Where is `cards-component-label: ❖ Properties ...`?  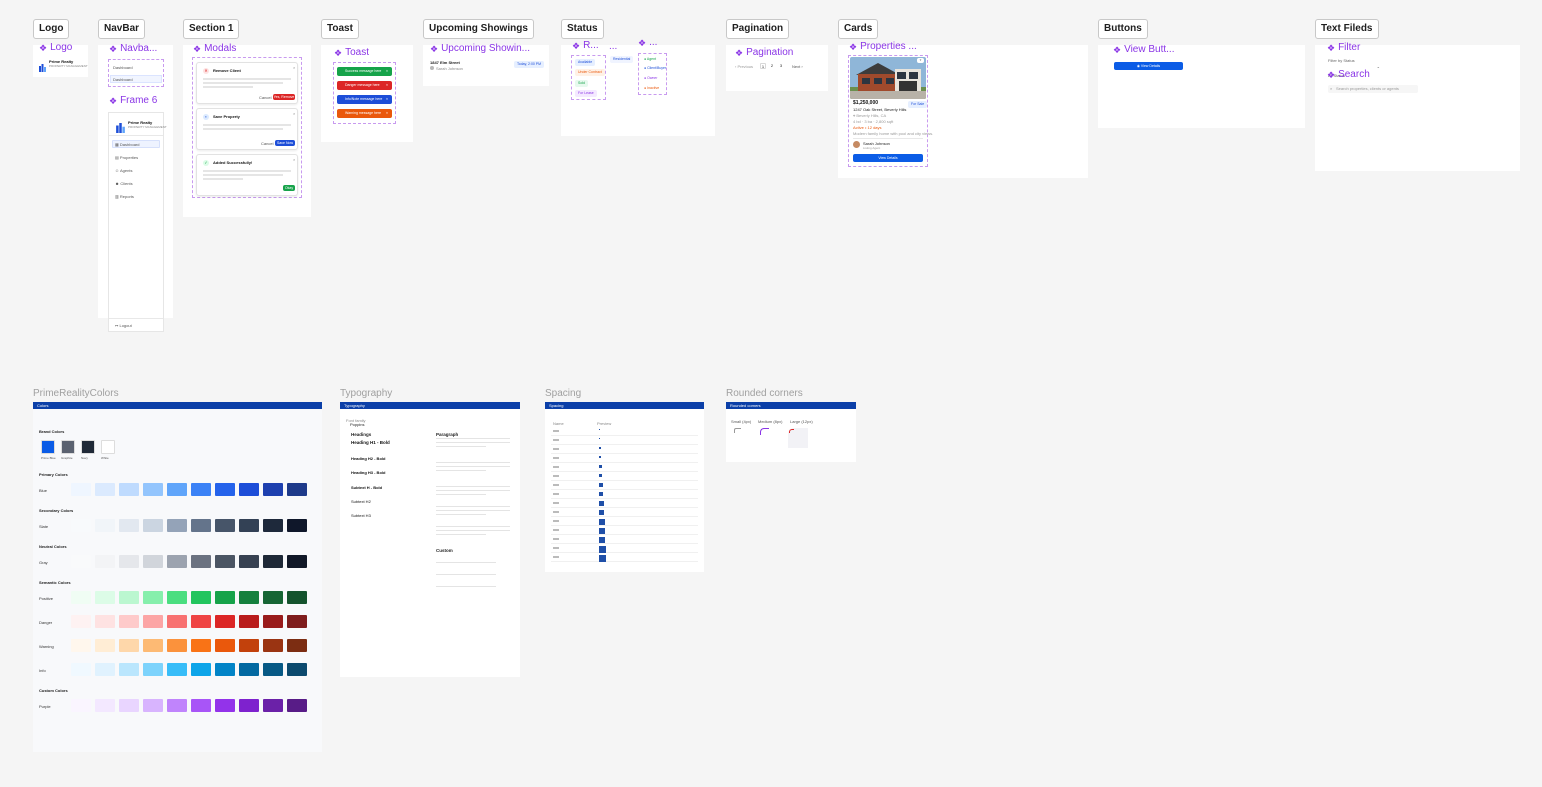
cards-component-label: ❖ Properties ... is located at coordinates (883, 47).